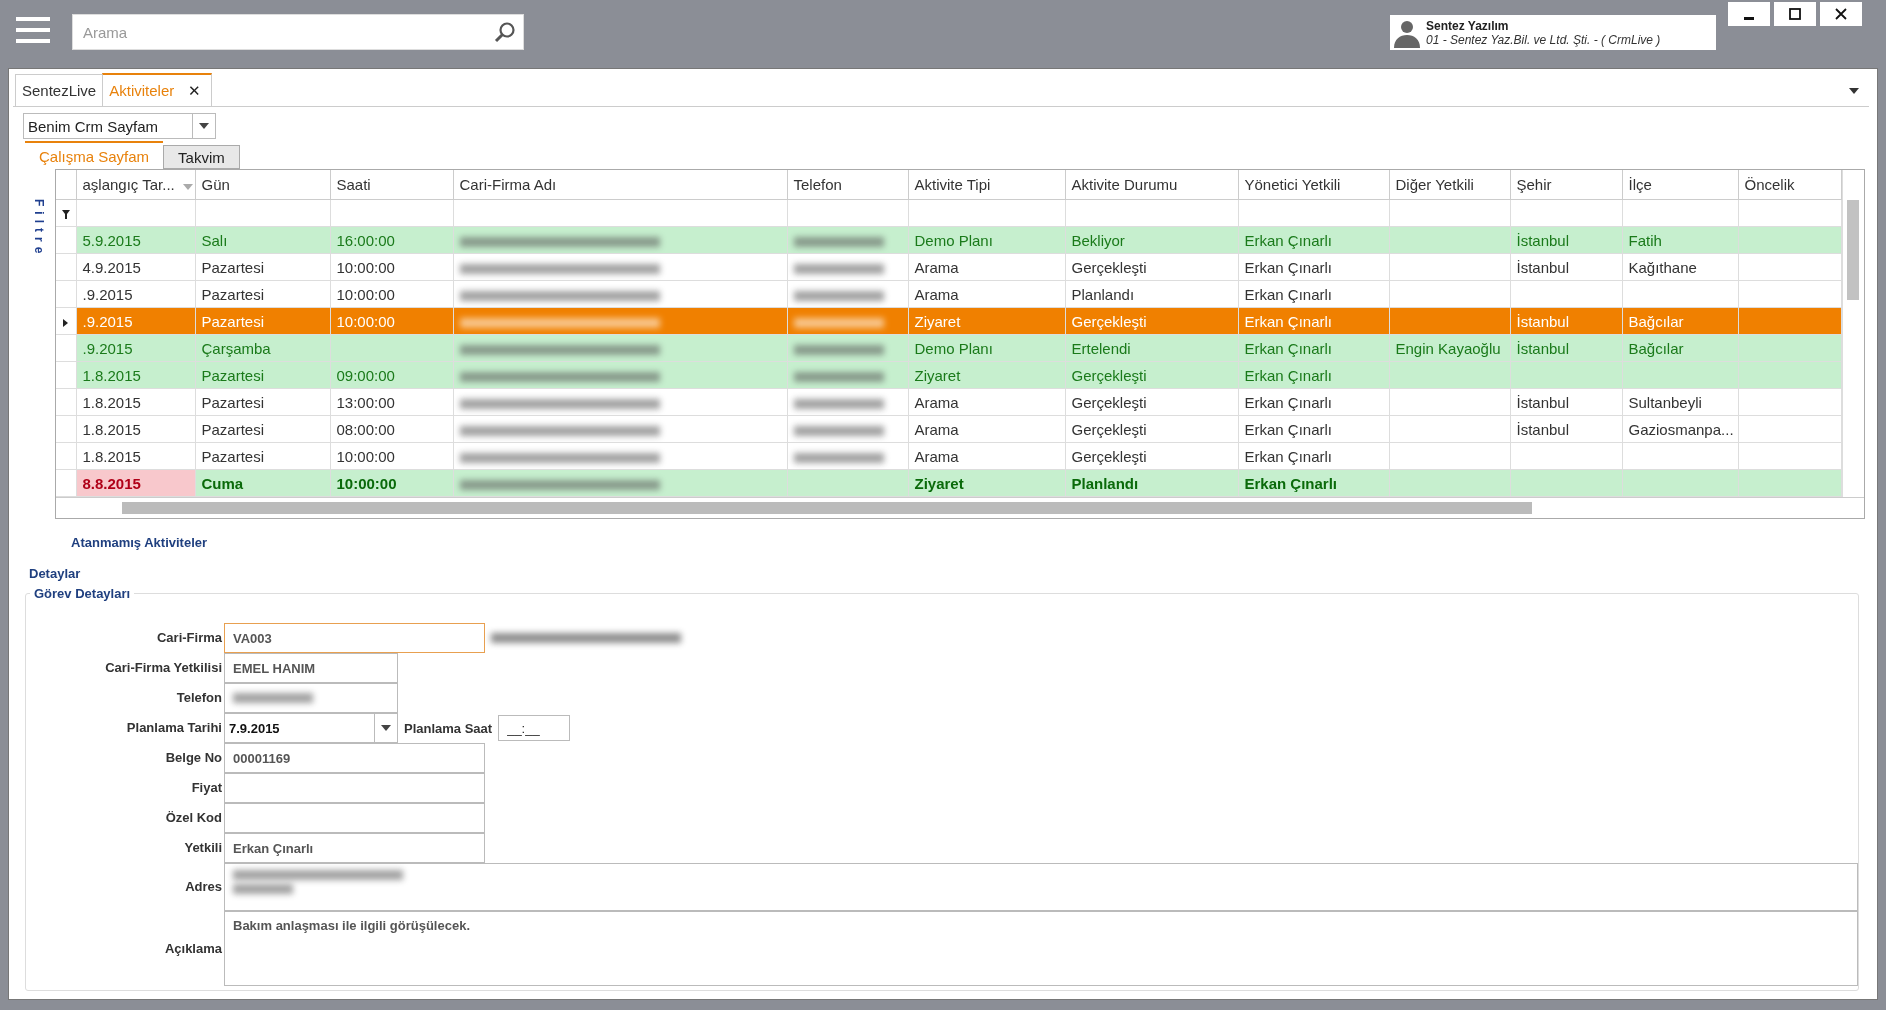 This screenshot has height=1010, width=1886. What do you see at coordinates (948, 294) in the screenshot?
I see `table-row: .9.2015 Pazartesi 10:00:00 Arama Planlandı Erkan Çınarlı` at bounding box center [948, 294].